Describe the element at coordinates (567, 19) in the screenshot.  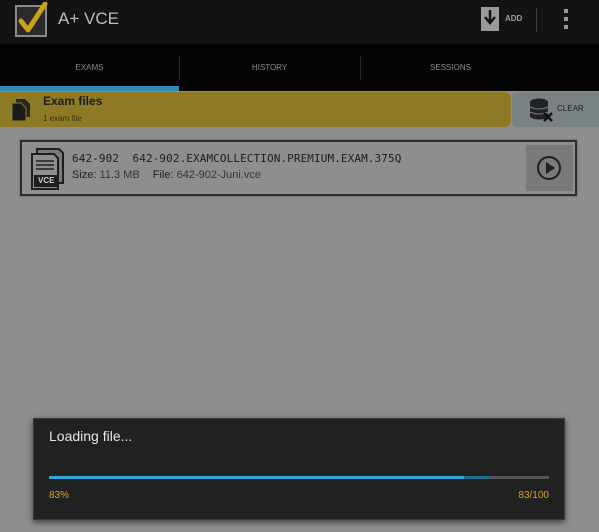
I see `overflow-menu-button` at that location.